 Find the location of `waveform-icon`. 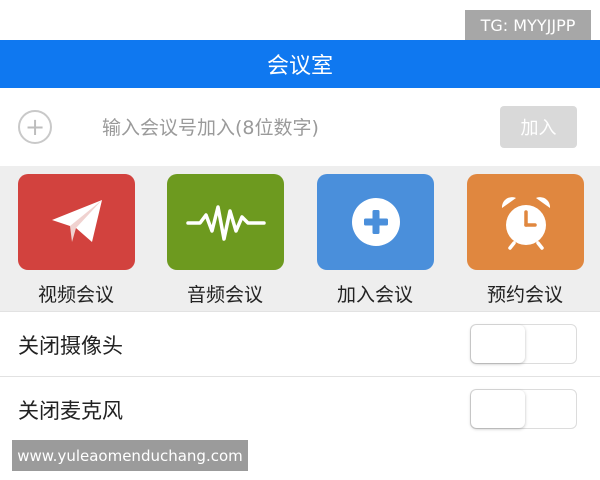

waveform-icon is located at coordinates (225, 223).